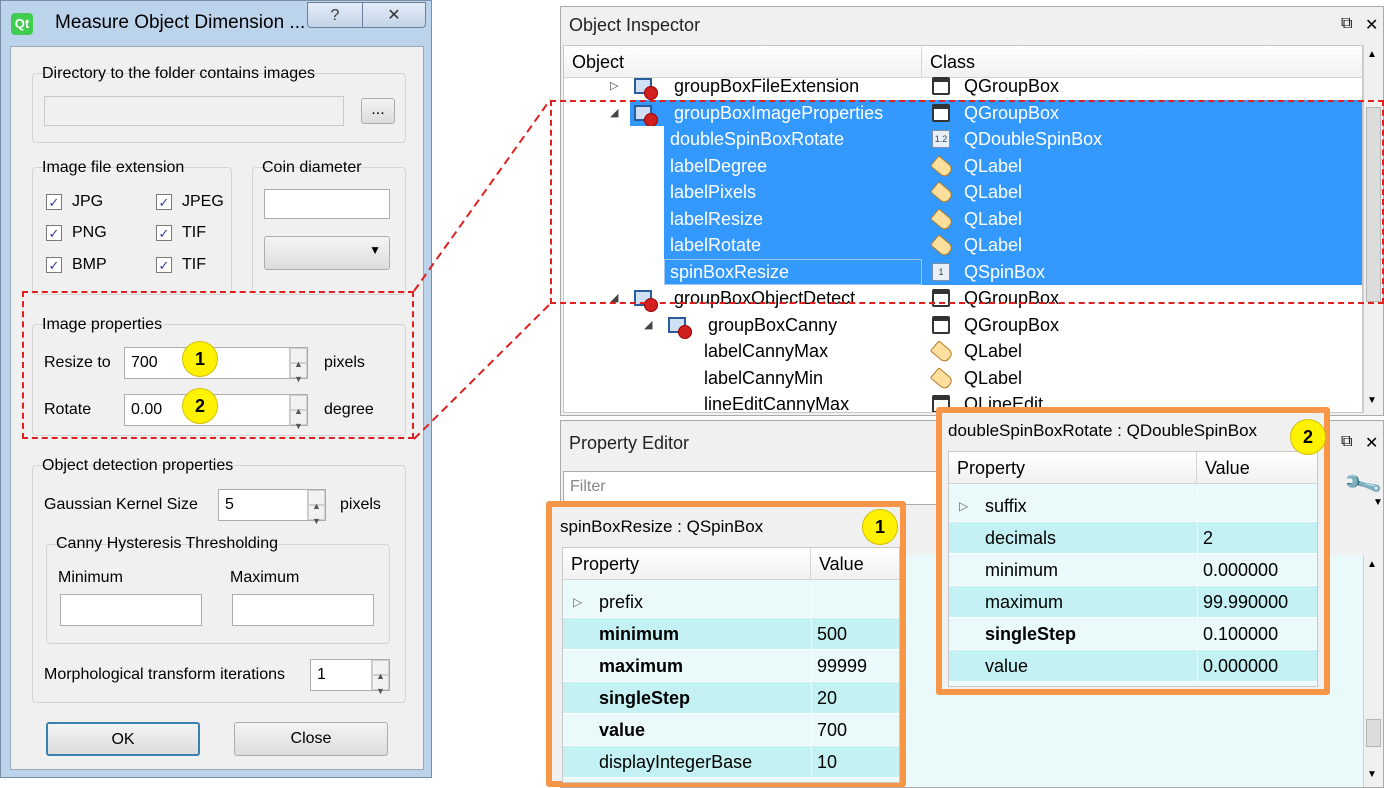 This screenshot has height=788, width=1384. I want to click on callout-connector-lines, so click(482, 269).